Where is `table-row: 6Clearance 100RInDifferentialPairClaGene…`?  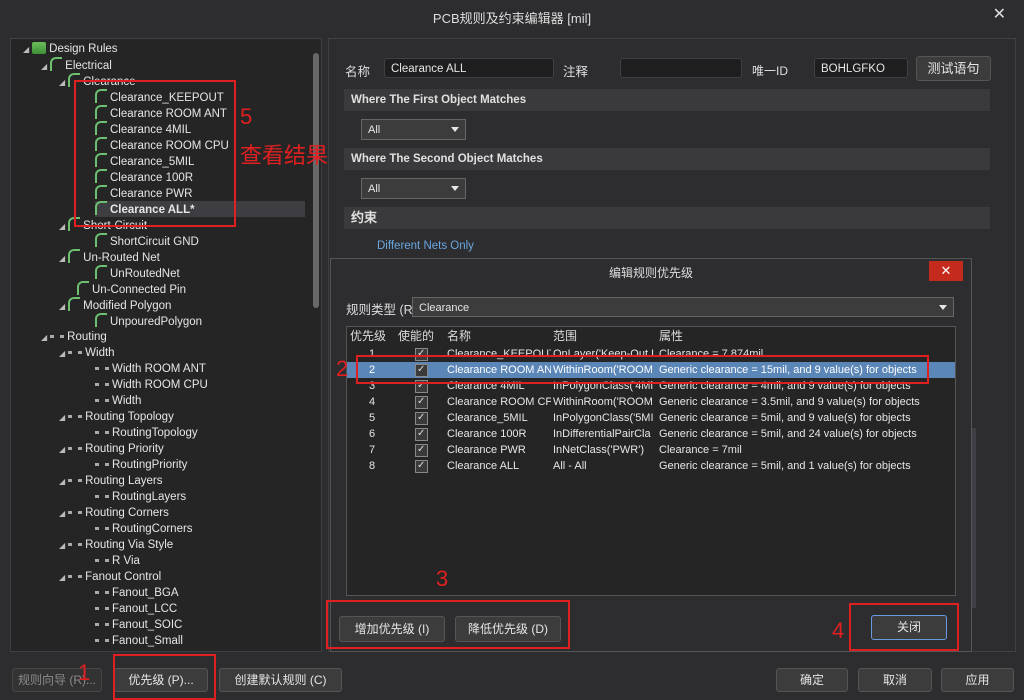
table-row: 6Clearance 100RInDifferentialPairClaGene… is located at coordinates (651, 434).